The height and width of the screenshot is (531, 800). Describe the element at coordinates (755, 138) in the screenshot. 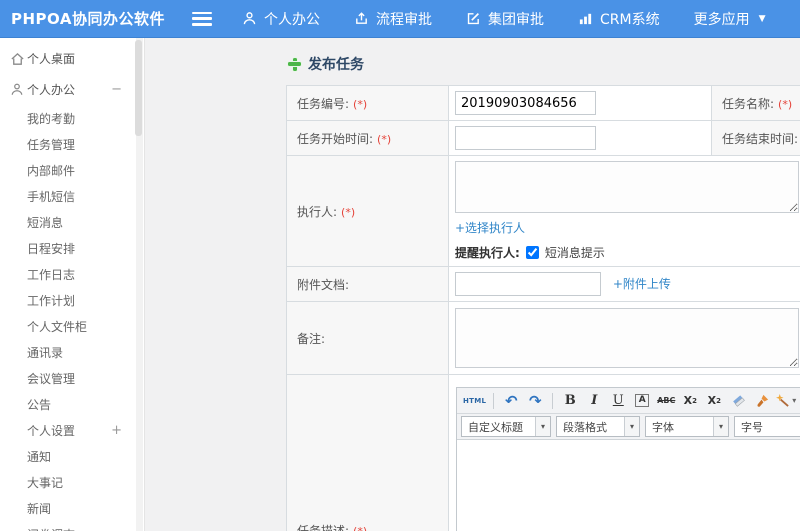

I see `end-time-label: 任务结束时间:(*)` at that location.